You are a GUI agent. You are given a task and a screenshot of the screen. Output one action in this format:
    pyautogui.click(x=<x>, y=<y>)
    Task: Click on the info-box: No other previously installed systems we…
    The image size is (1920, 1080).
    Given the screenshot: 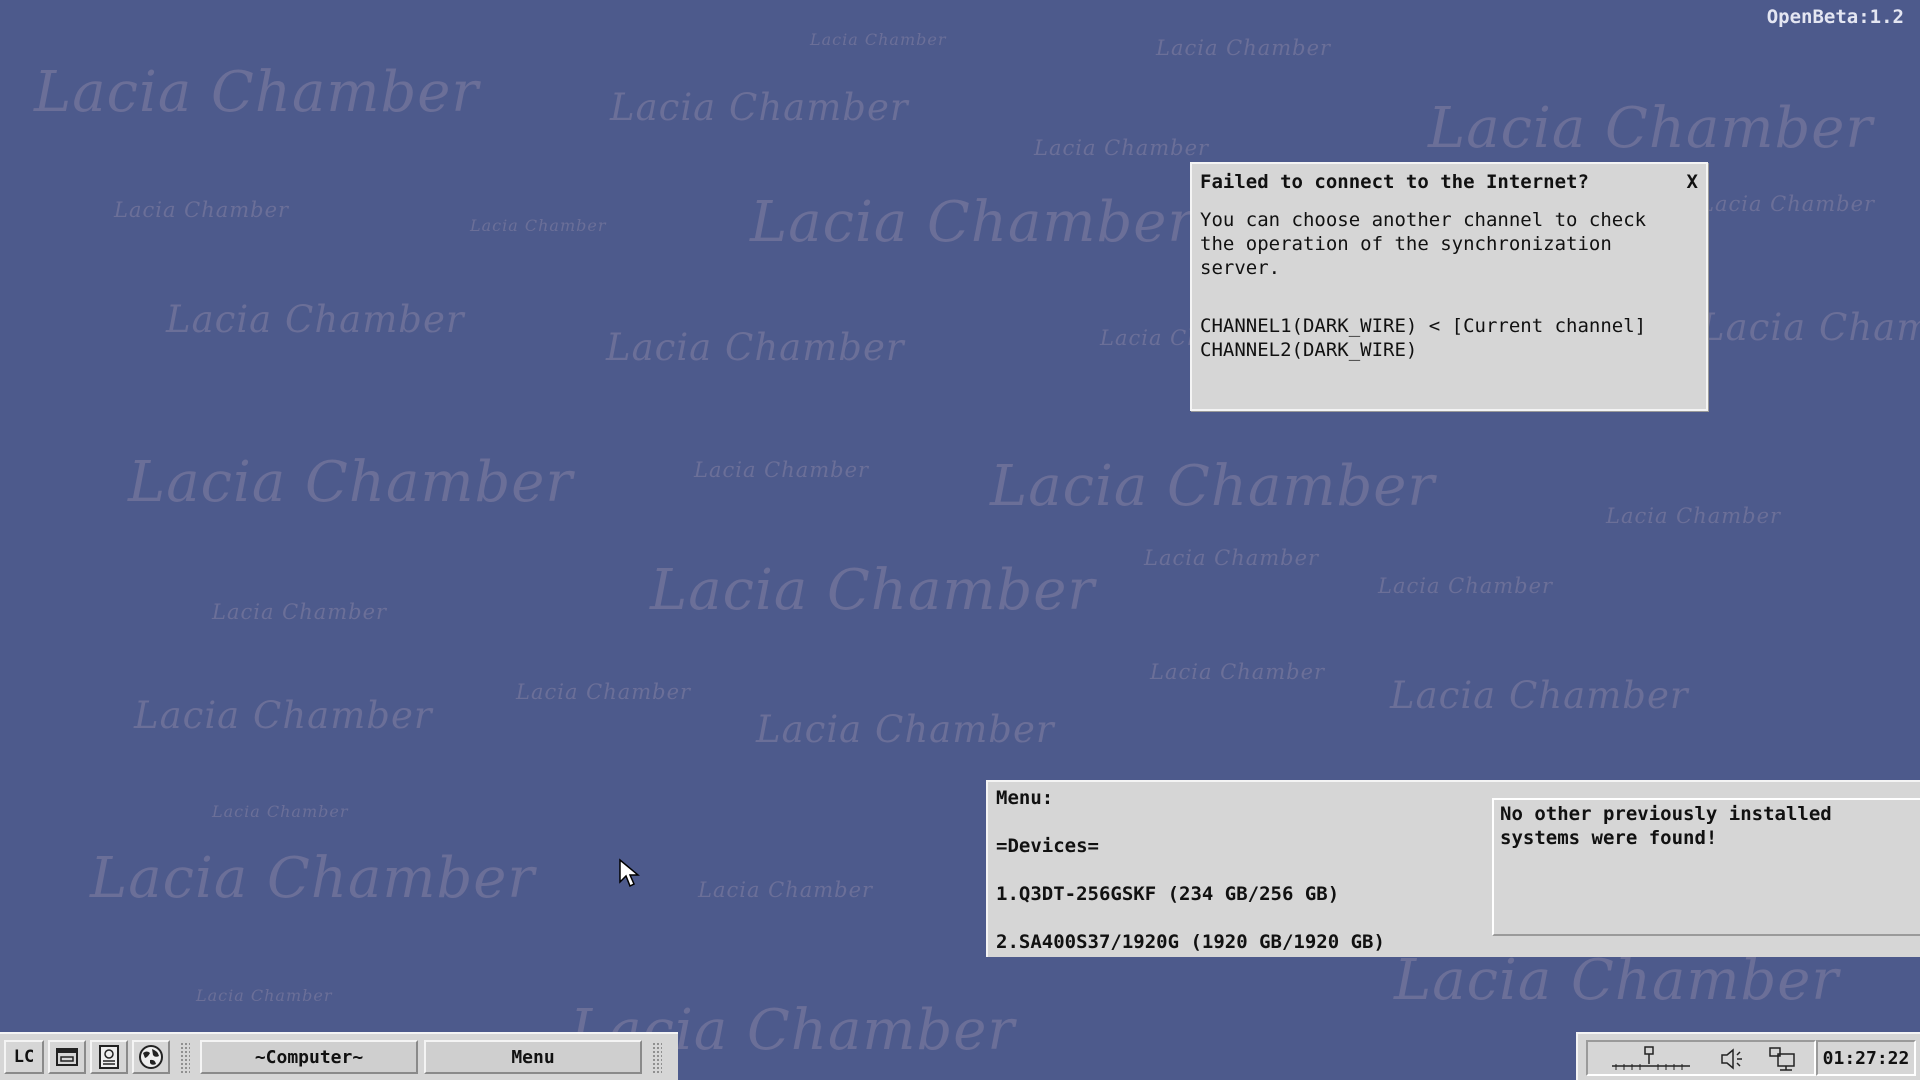 What is the action you would take?
    pyautogui.click(x=1706, y=867)
    